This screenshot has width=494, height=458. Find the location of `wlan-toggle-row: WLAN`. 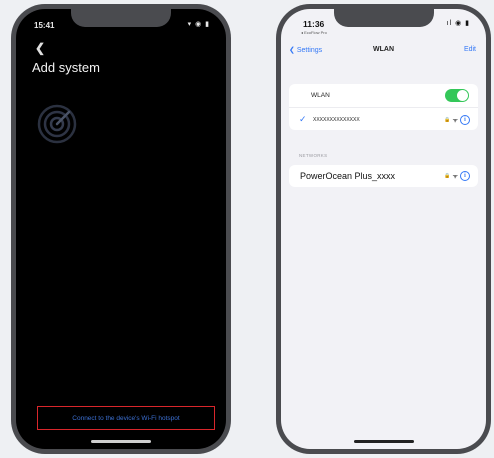

wlan-toggle-row: WLAN is located at coordinates (383, 95).